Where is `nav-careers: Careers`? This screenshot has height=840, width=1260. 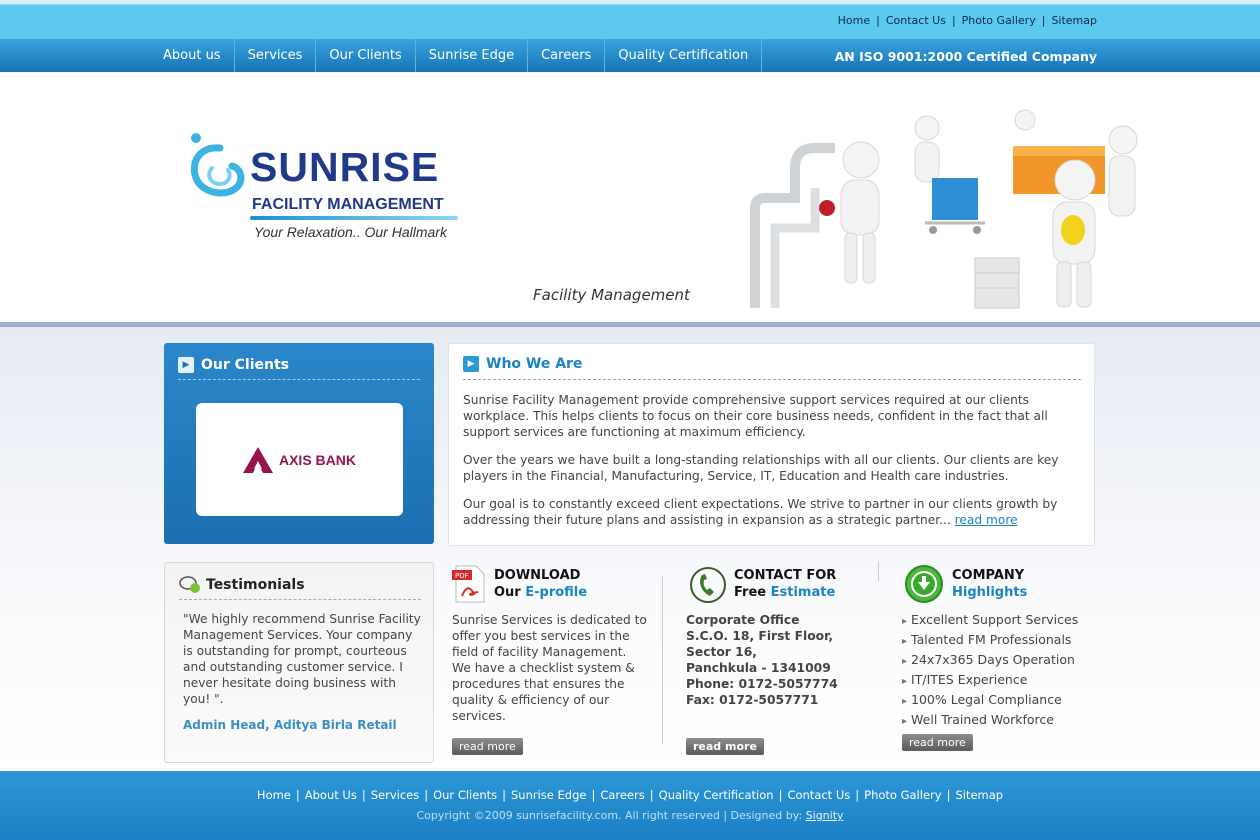
nav-careers: Careers is located at coordinates (567, 56).